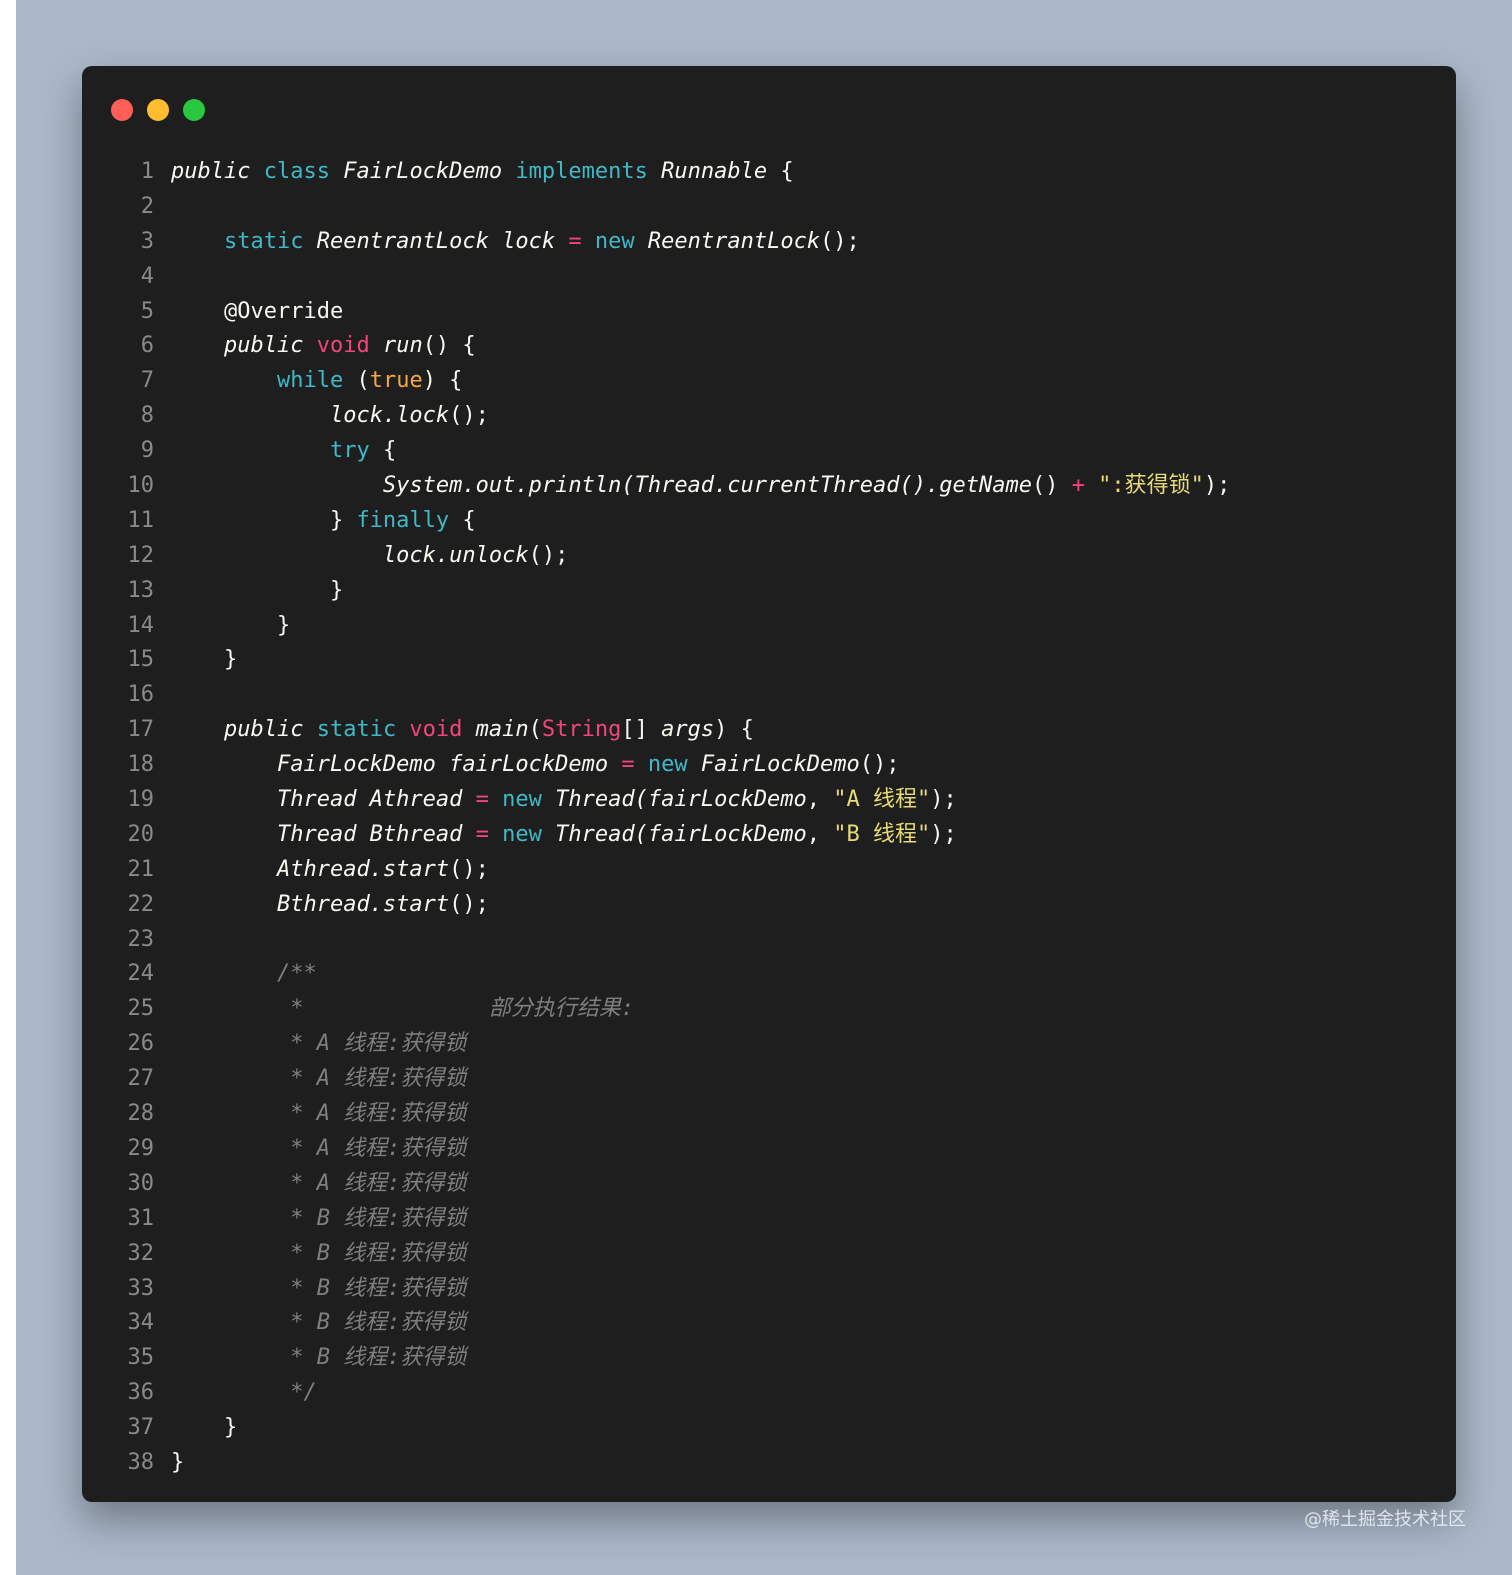 This screenshot has height=1575, width=1512. What do you see at coordinates (780, 171) in the screenshot?
I see `code-token: {` at bounding box center [780, 171].